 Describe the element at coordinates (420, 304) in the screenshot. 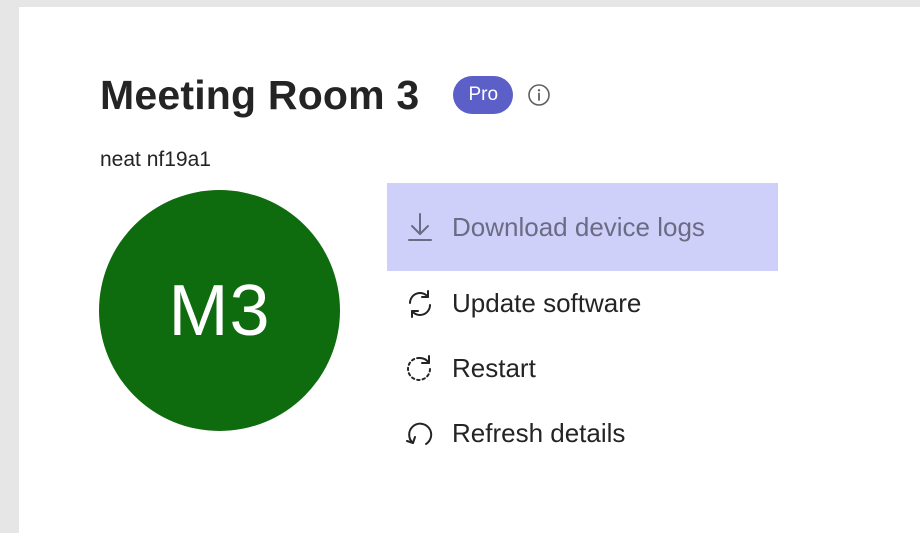

I see `sync-icon` at that location.